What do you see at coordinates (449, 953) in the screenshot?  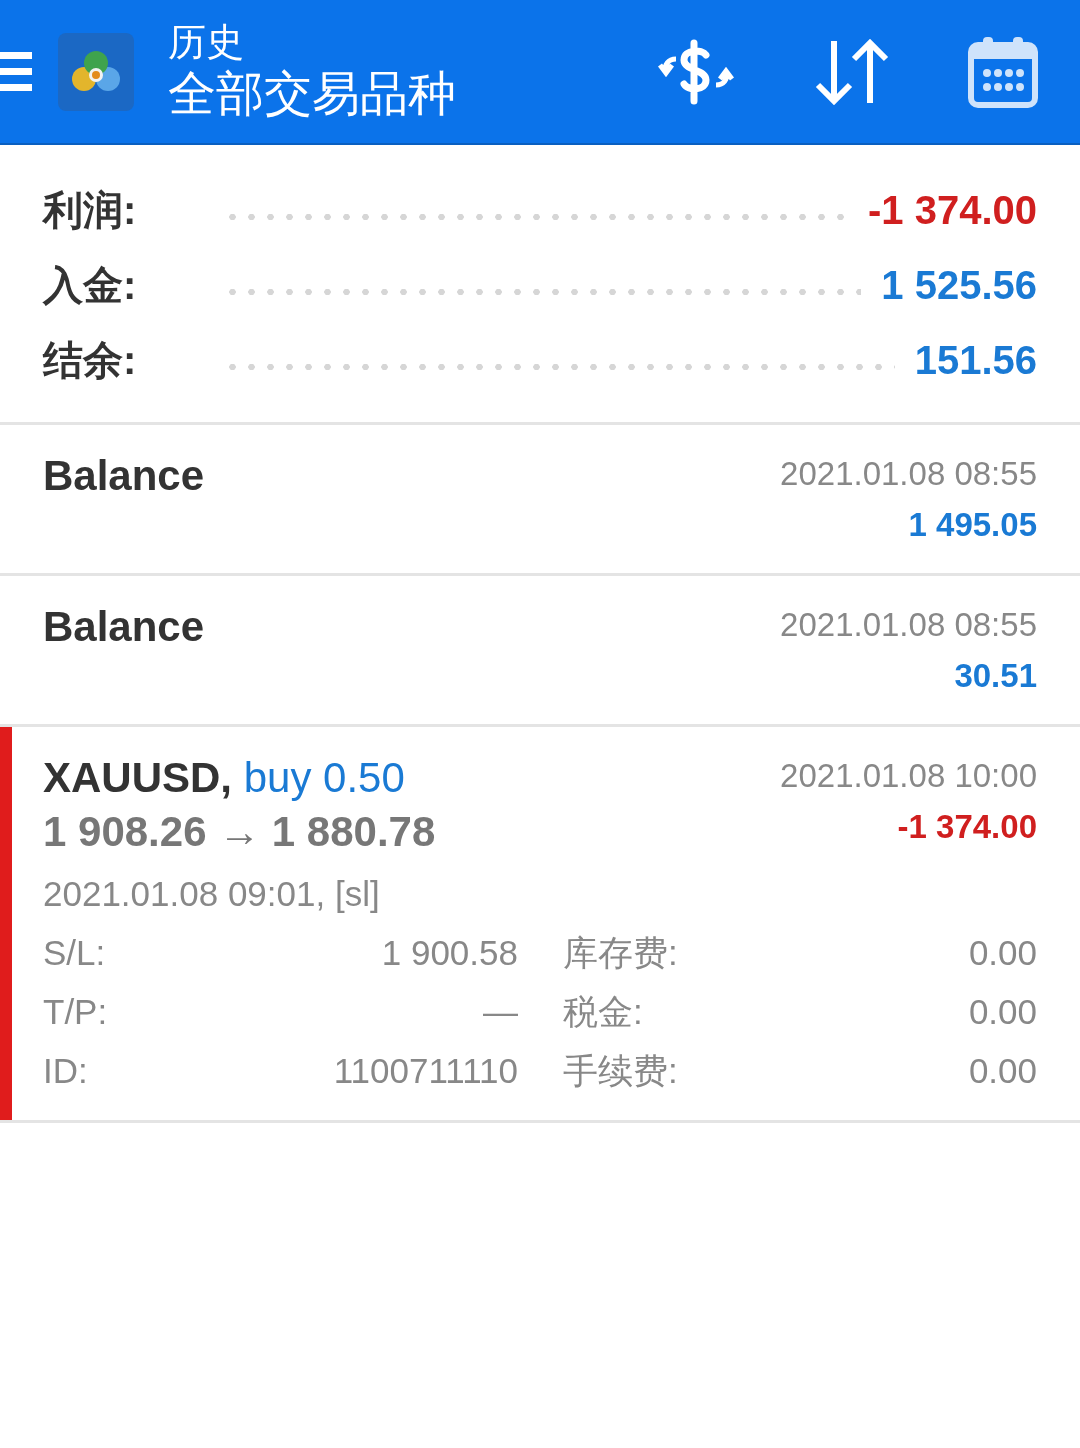 I see `detail-value: 1 900.58` at bounding box center [449, 953].